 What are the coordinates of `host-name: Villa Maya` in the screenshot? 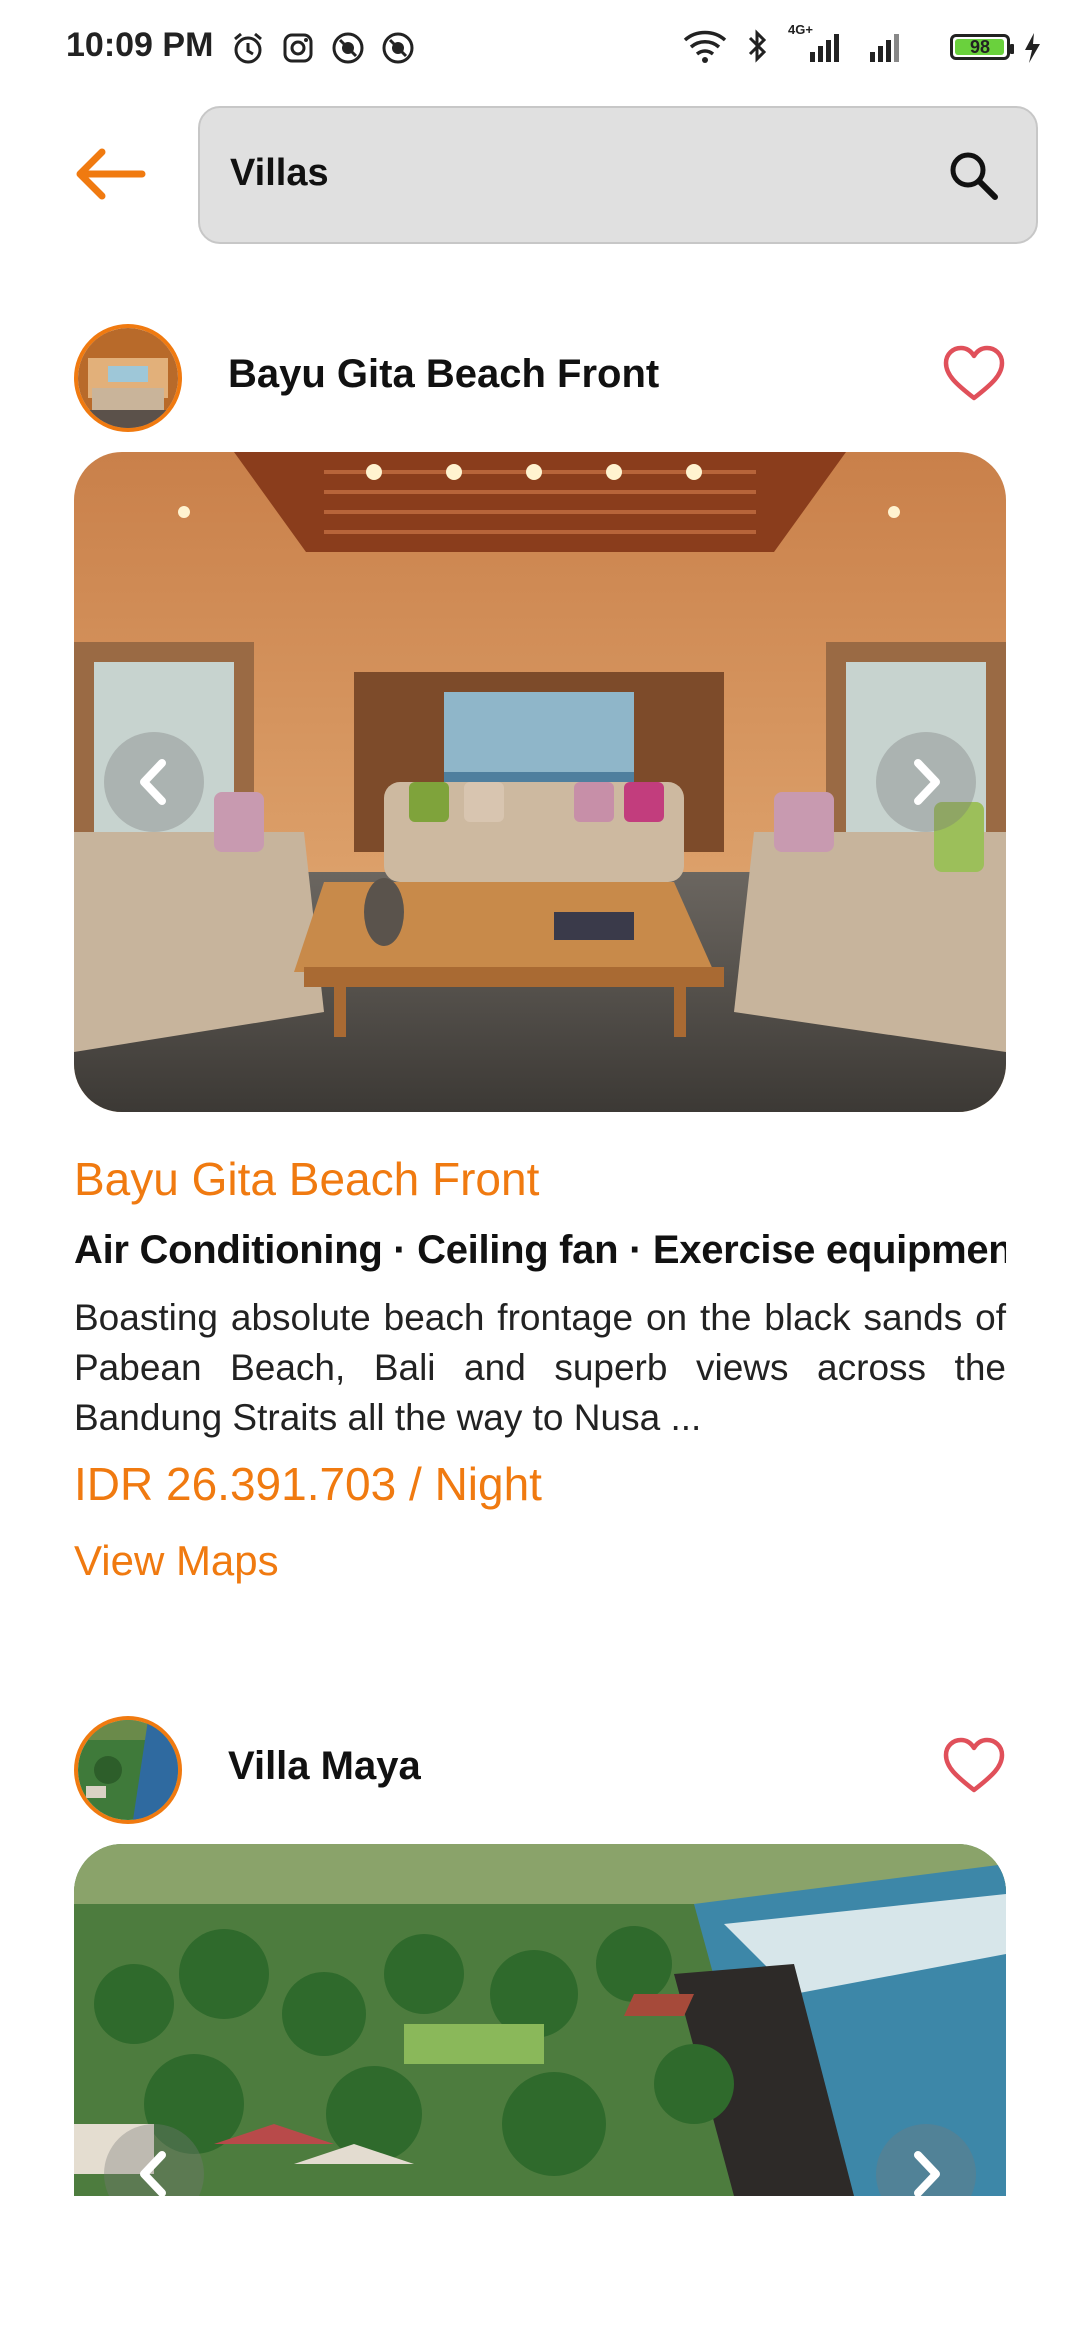 It's located at (324, 1766).